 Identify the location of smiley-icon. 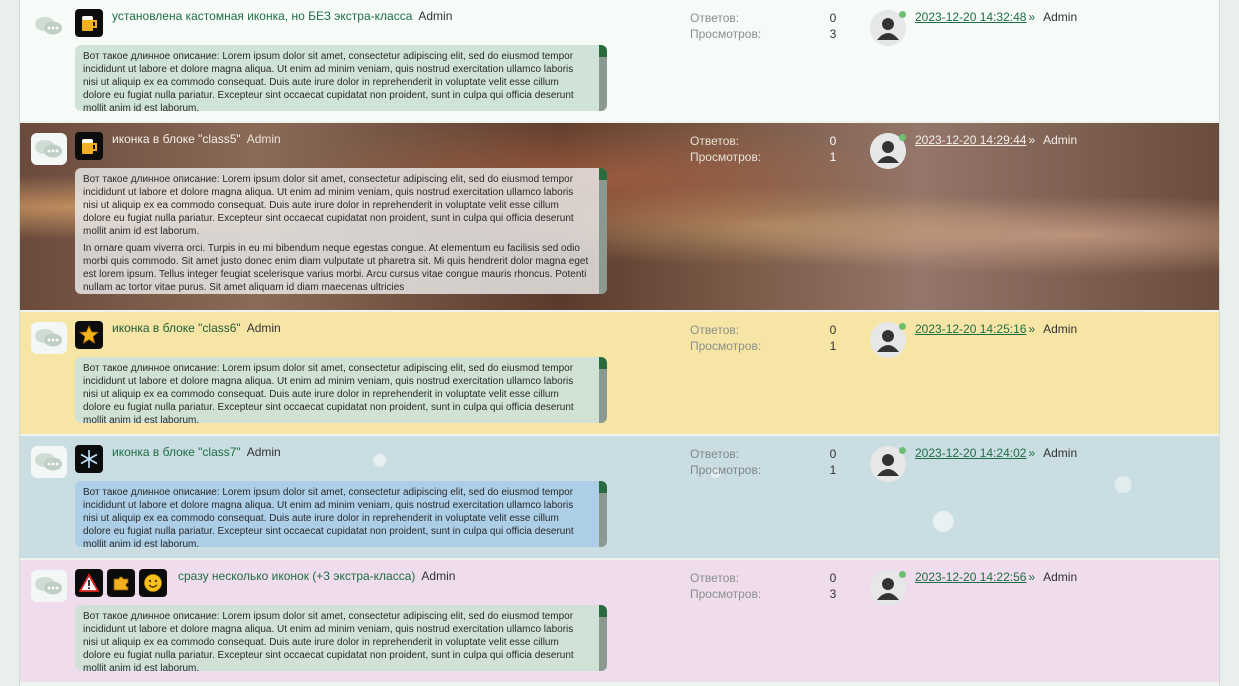
(153, 583).